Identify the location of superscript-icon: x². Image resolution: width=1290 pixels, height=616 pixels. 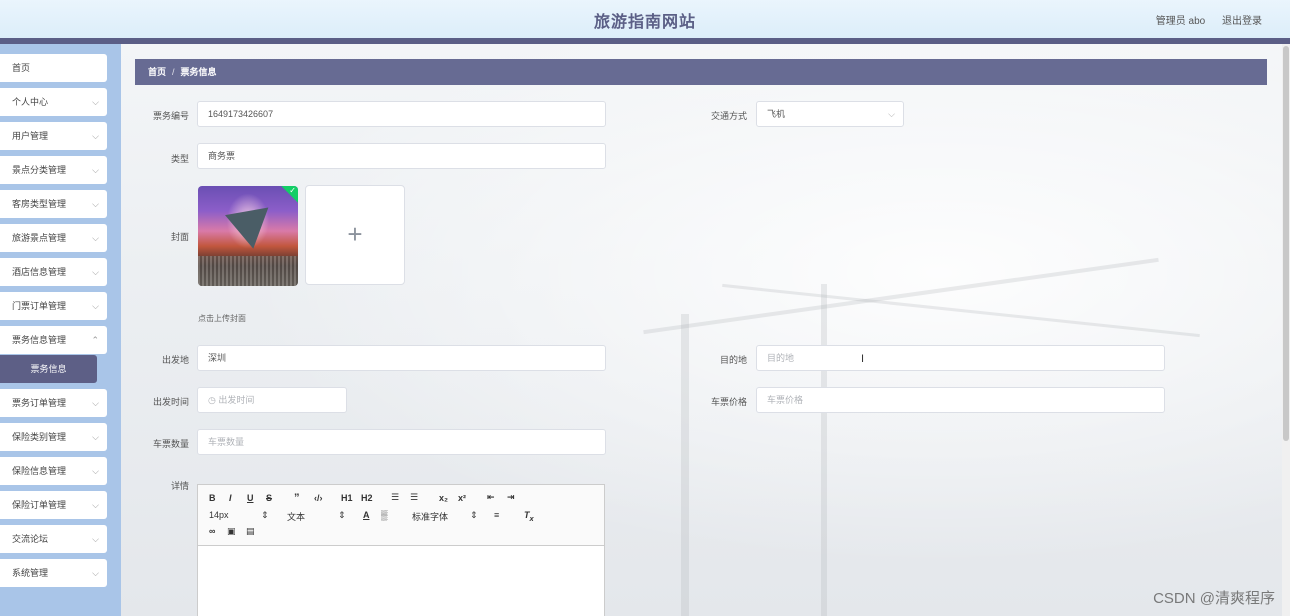
(462, 498).